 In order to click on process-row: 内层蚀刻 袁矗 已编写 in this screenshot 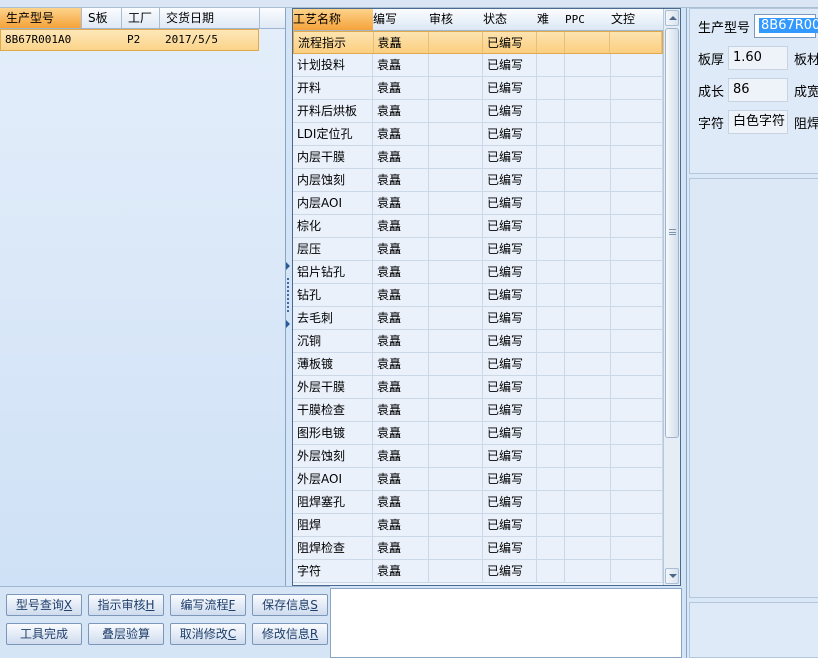, I will do `click(478, 180)`.